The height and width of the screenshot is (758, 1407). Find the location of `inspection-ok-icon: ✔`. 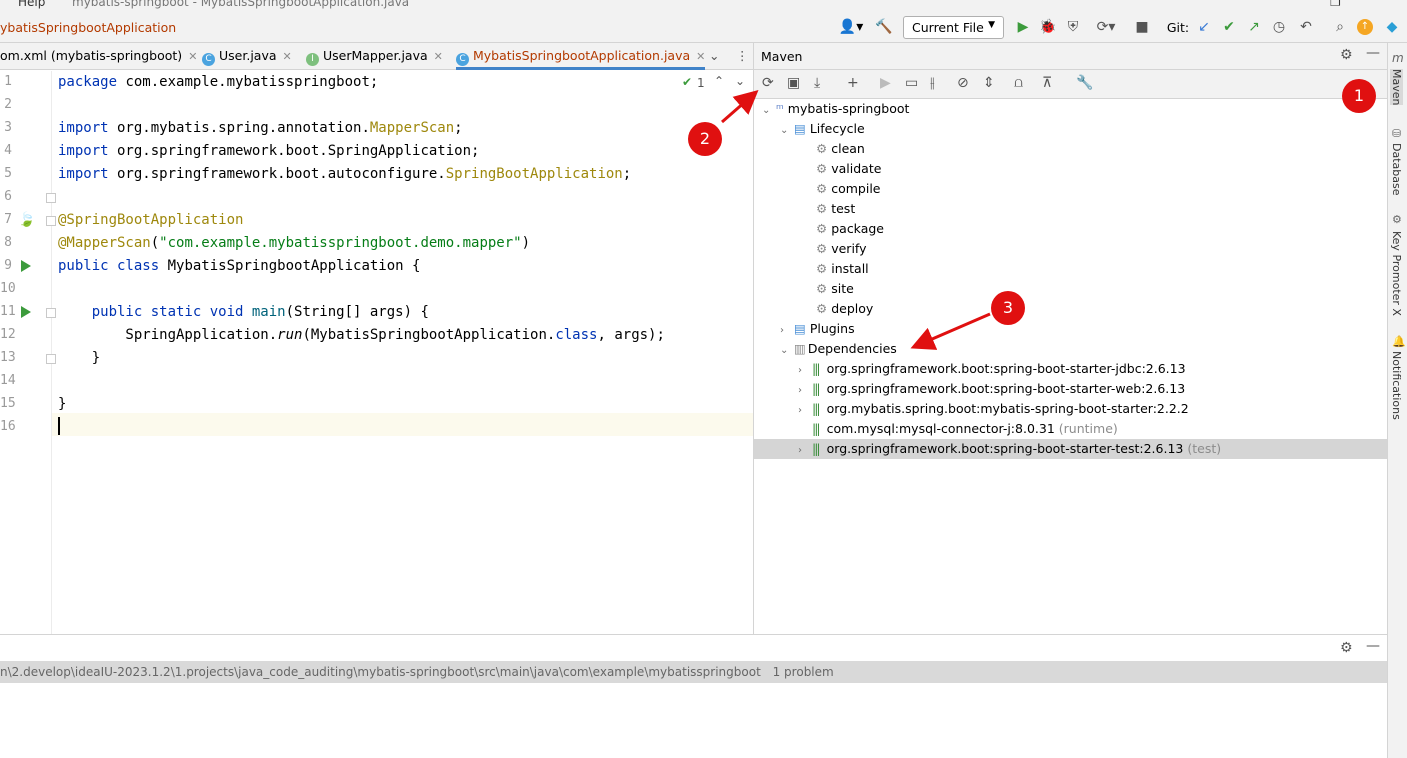

inspection-ok-icon: ✔ is located at coordinates (687, 82).